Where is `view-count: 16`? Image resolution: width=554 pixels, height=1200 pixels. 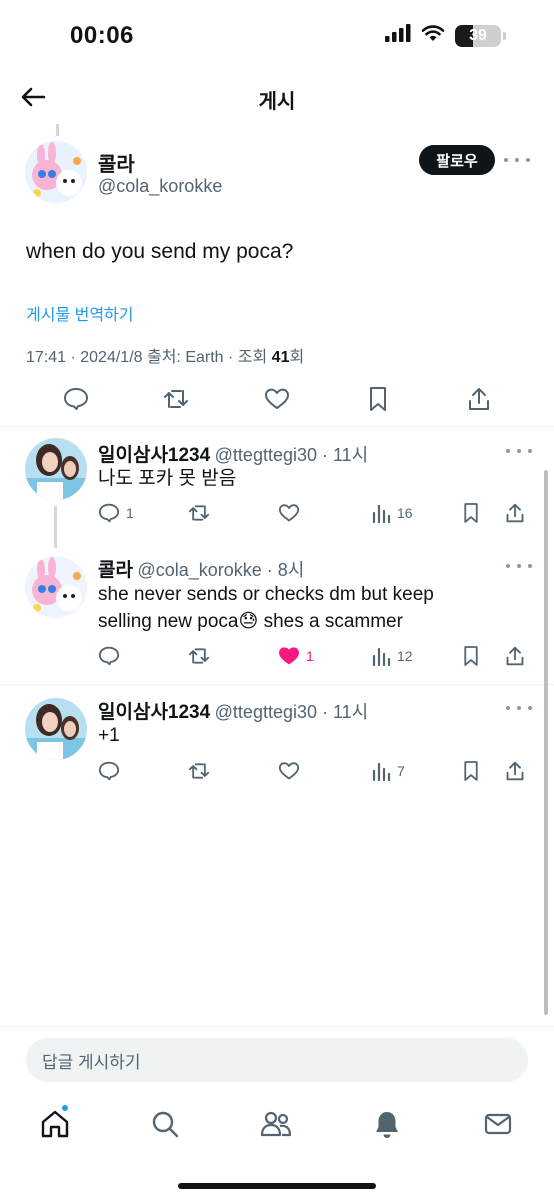
view-count: 16 is located at coordinates (405, 513).